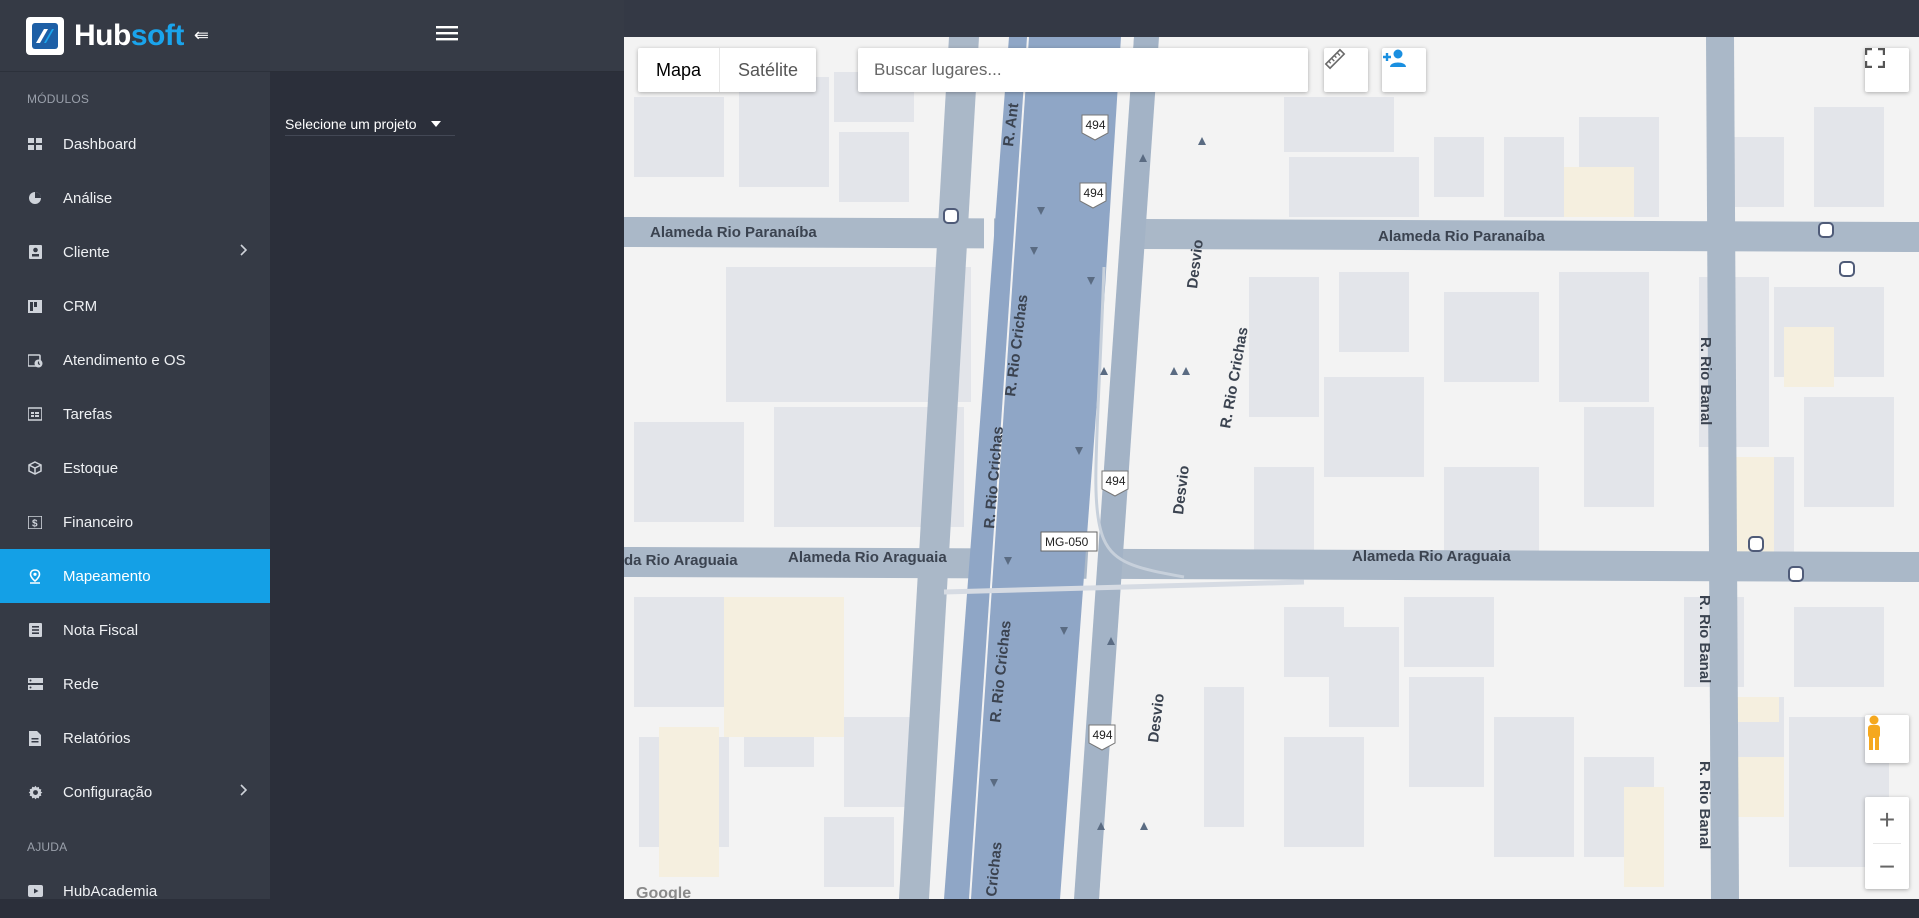 The image size is (1919, 918). What do you see at coordinates (135, 414) in the screenshot?
I see `sidebar-item-tarefas: Tarefas` at bounding box center [135, 414].